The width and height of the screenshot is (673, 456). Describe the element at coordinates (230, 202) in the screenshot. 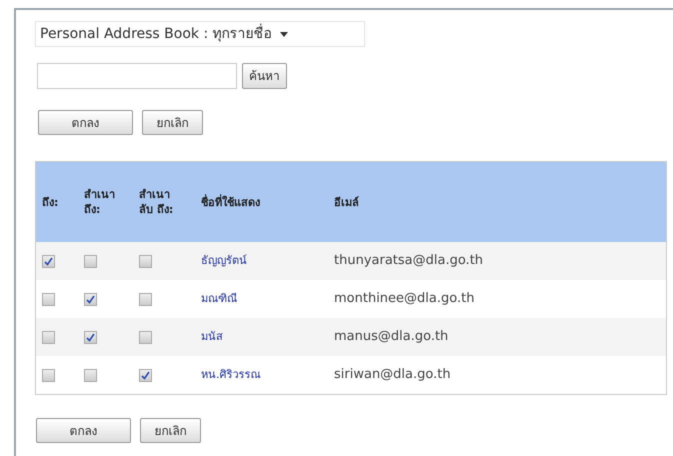

I see `column-header: ชื่อที่ใช้แสดง` at that location.